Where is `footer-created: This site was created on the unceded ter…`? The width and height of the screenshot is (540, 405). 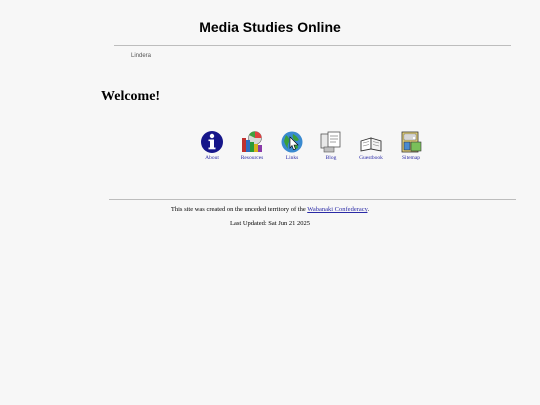
footer-created: This site was created on the unceded ter… is located at coordinates (270, 209).